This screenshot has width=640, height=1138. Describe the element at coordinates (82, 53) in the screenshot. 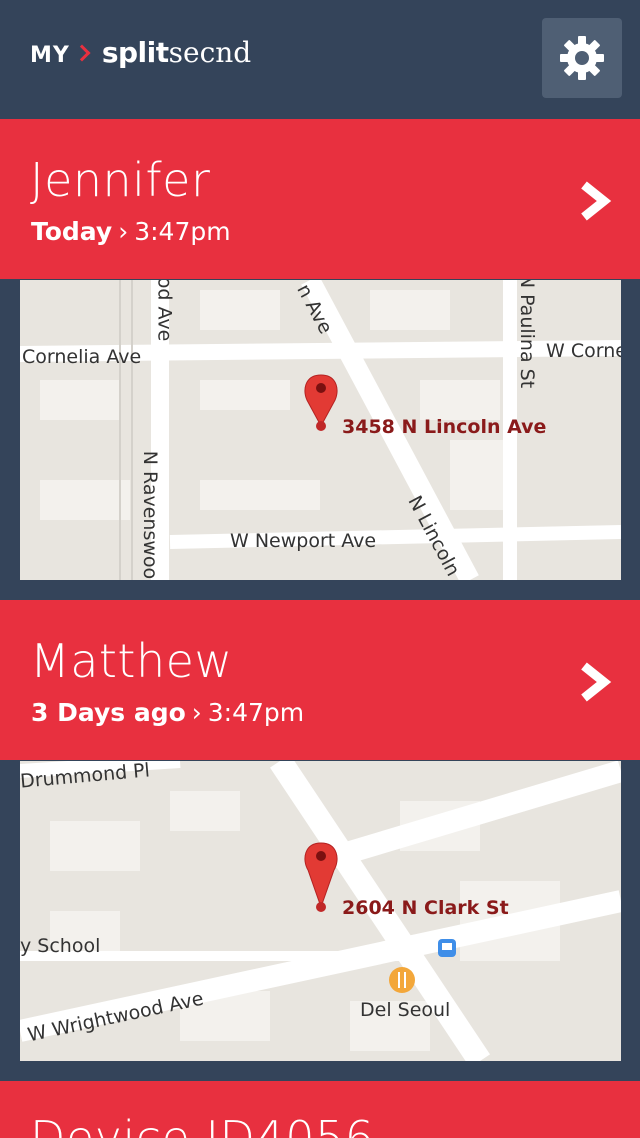

I see `brand-chevron-icon` at that location.